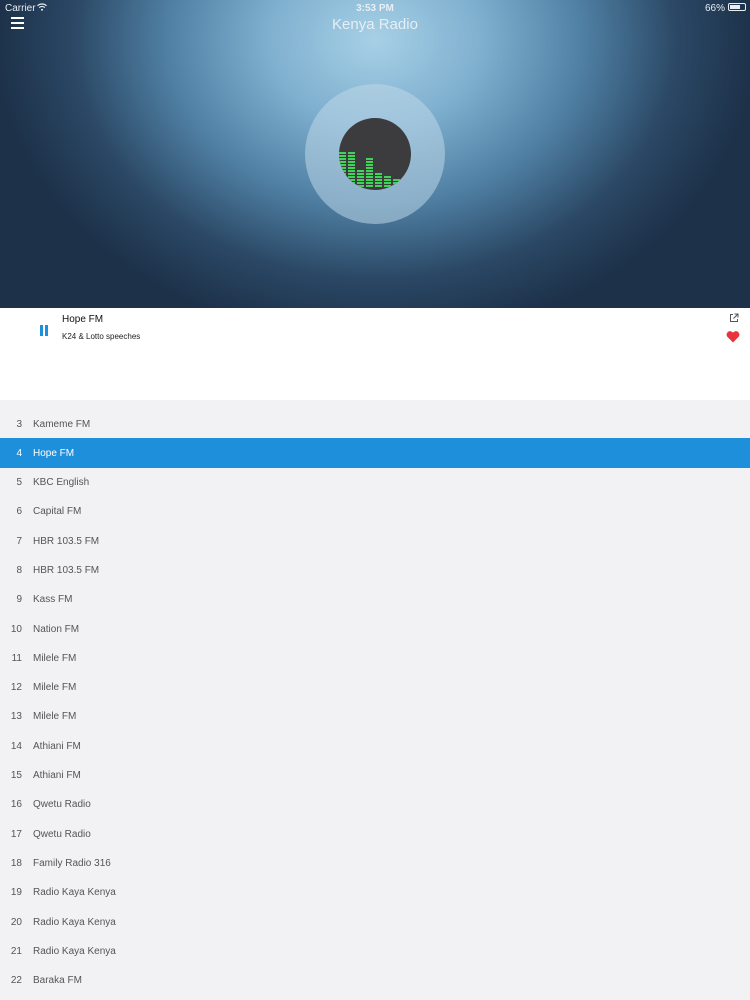 This screenshot has height=1000, width=750. What do you see at coordinates (369, 169) in the screenshot?
I see `equalizer-icon` at bounding box center [369, 169].